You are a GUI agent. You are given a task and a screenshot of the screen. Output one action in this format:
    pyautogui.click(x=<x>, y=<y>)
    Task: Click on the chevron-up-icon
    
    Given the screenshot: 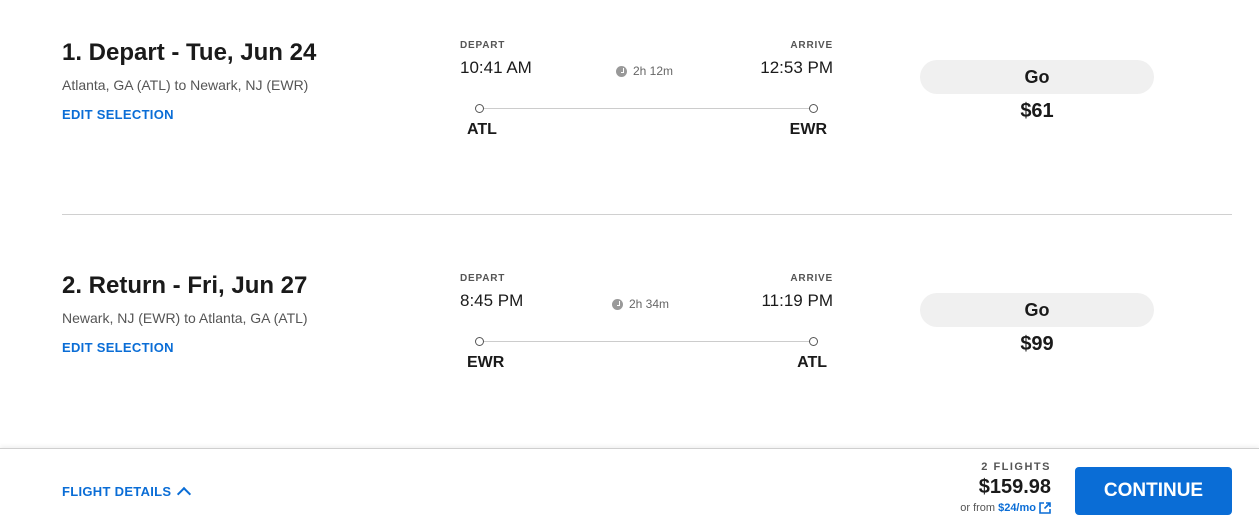 What is the action you would take?
    pyautogui.click(x=184, y=494)
    